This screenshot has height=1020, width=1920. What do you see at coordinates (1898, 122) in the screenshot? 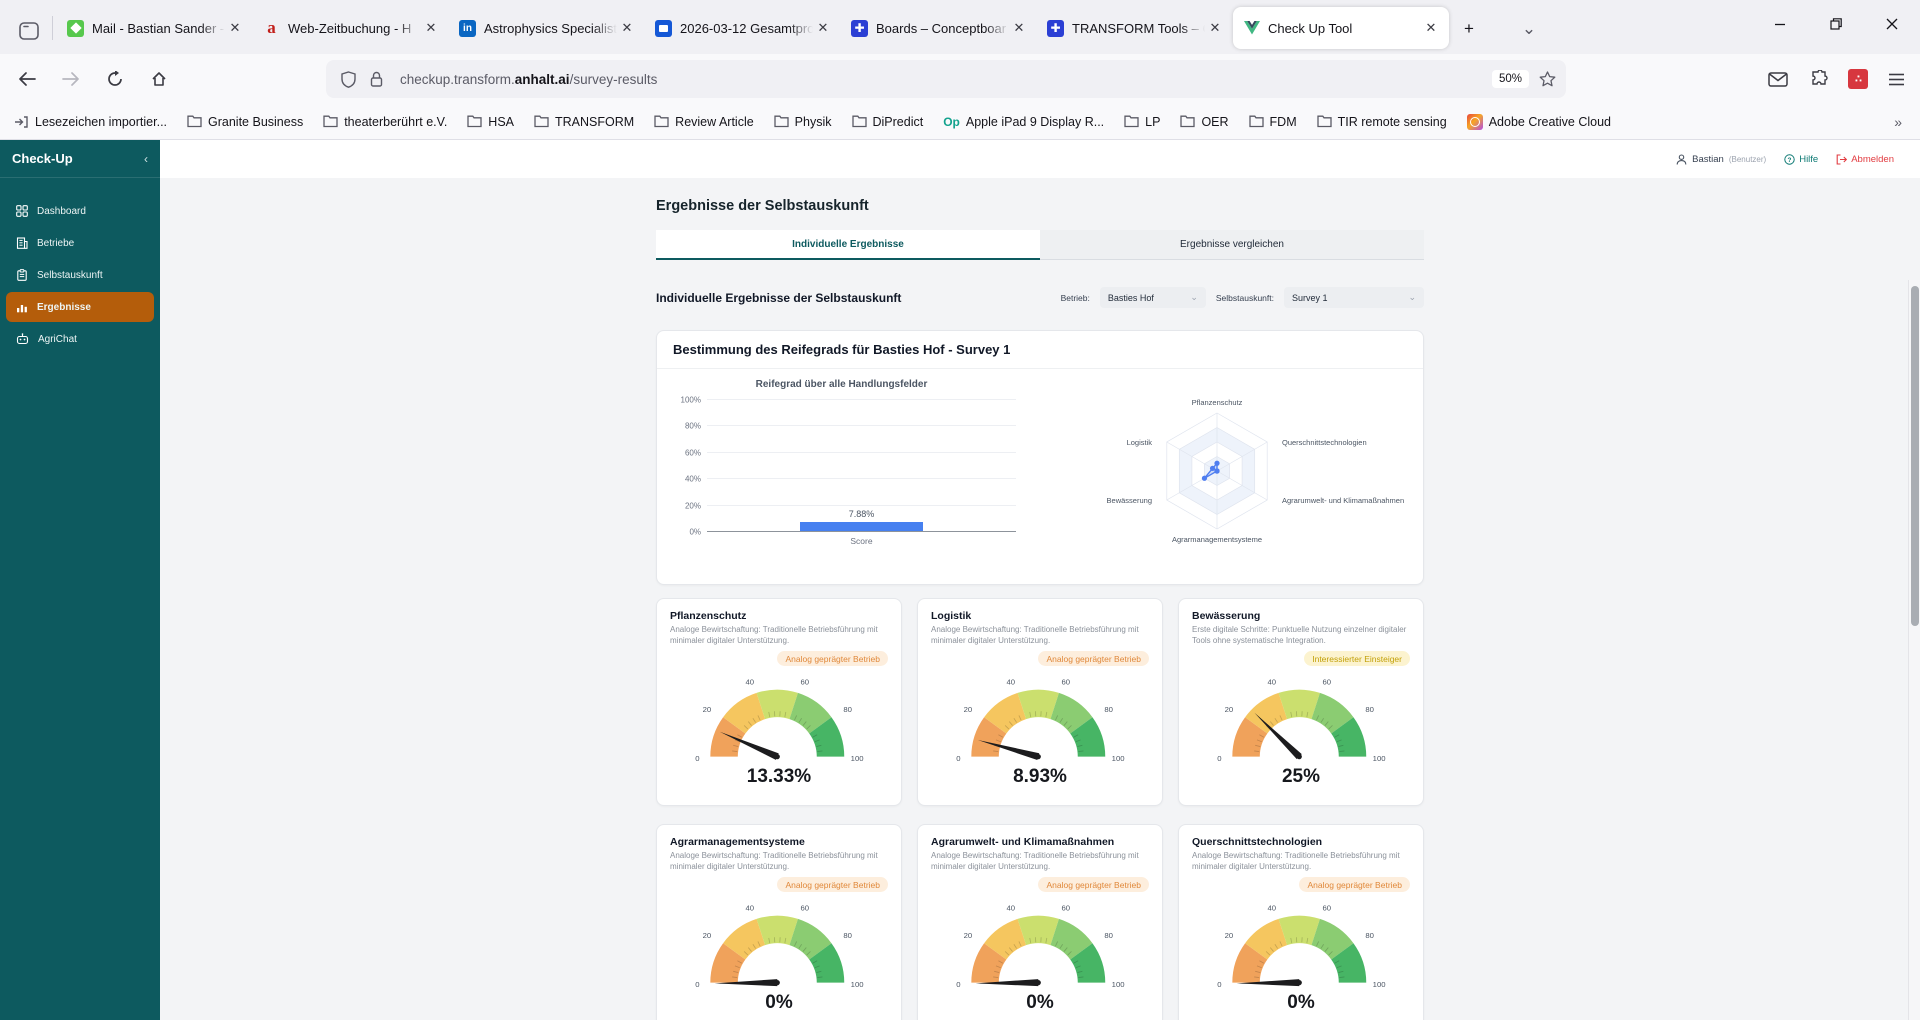
I see `bookmarks-overflow-chevron: »` at bounding box center [1898, 122].